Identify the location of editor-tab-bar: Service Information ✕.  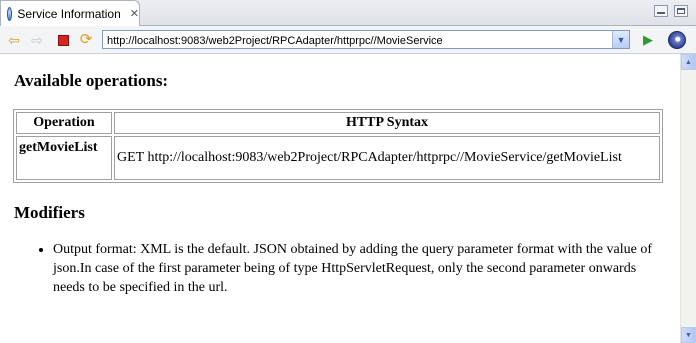
(348, 13).